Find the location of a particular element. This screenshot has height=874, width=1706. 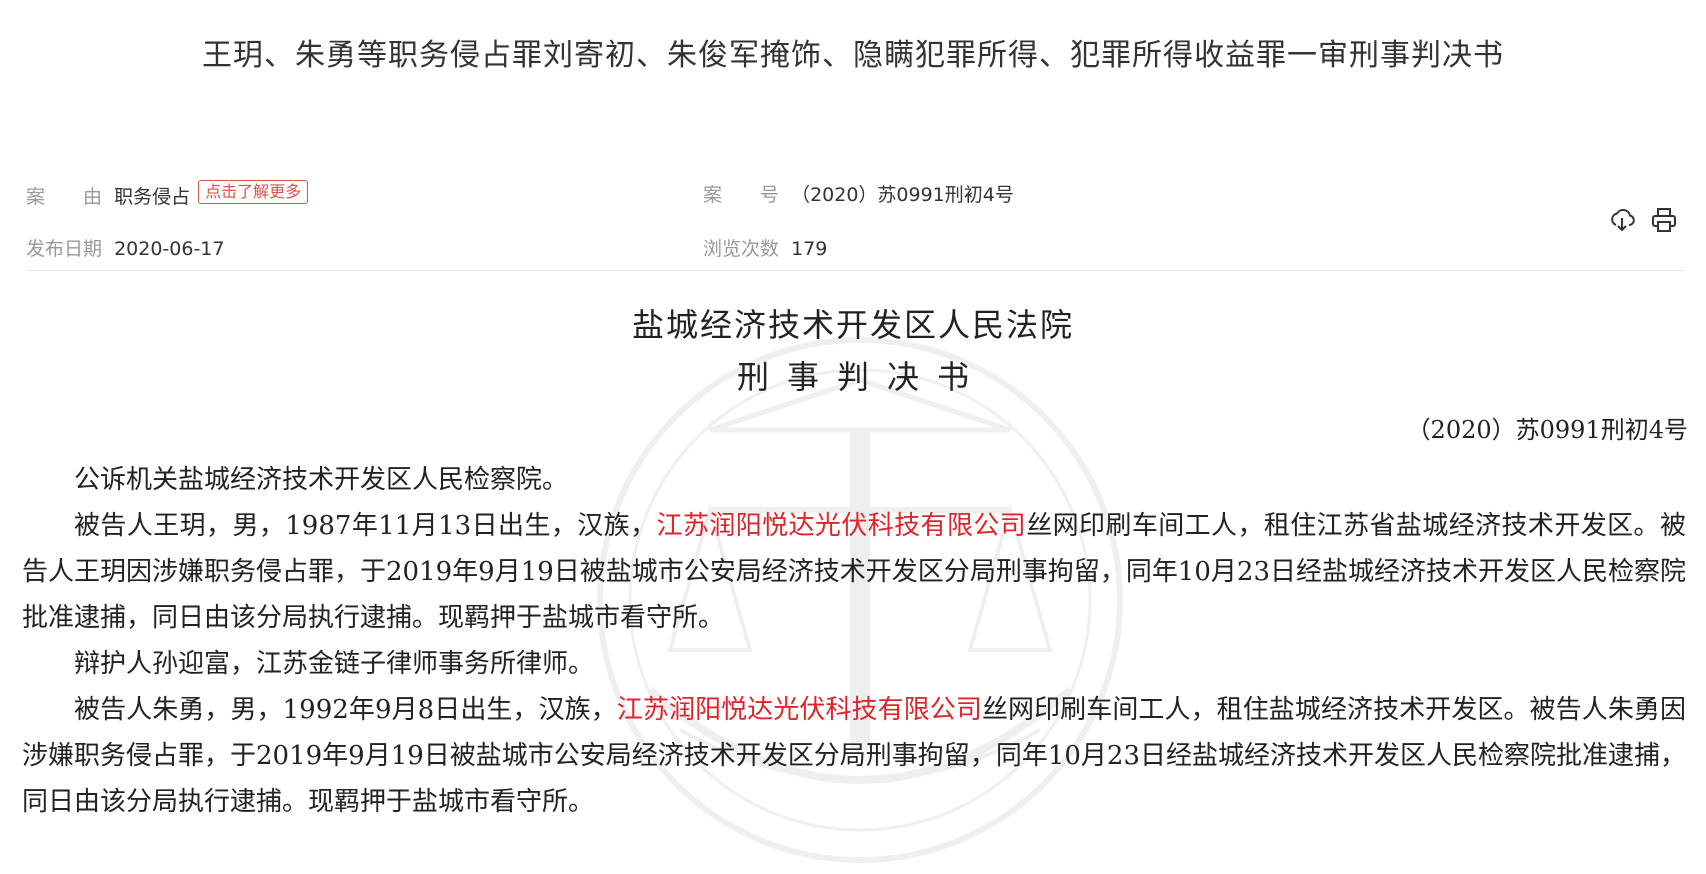

print-icon is located at coordinates (1664, 220).